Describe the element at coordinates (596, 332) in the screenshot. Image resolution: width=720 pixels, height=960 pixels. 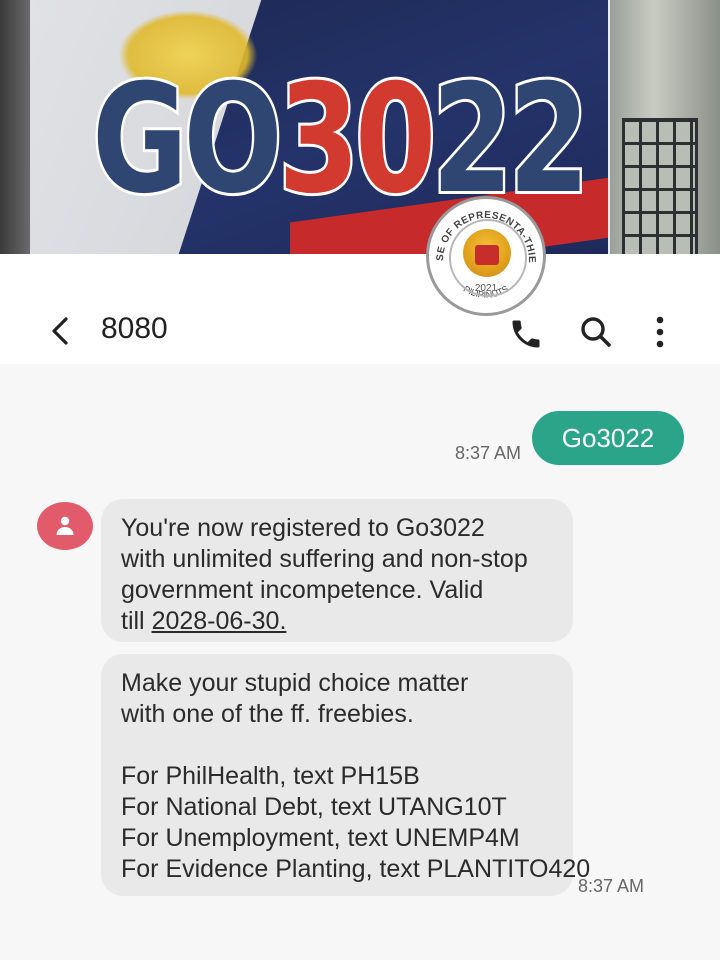
I see `search-icon` at that location.